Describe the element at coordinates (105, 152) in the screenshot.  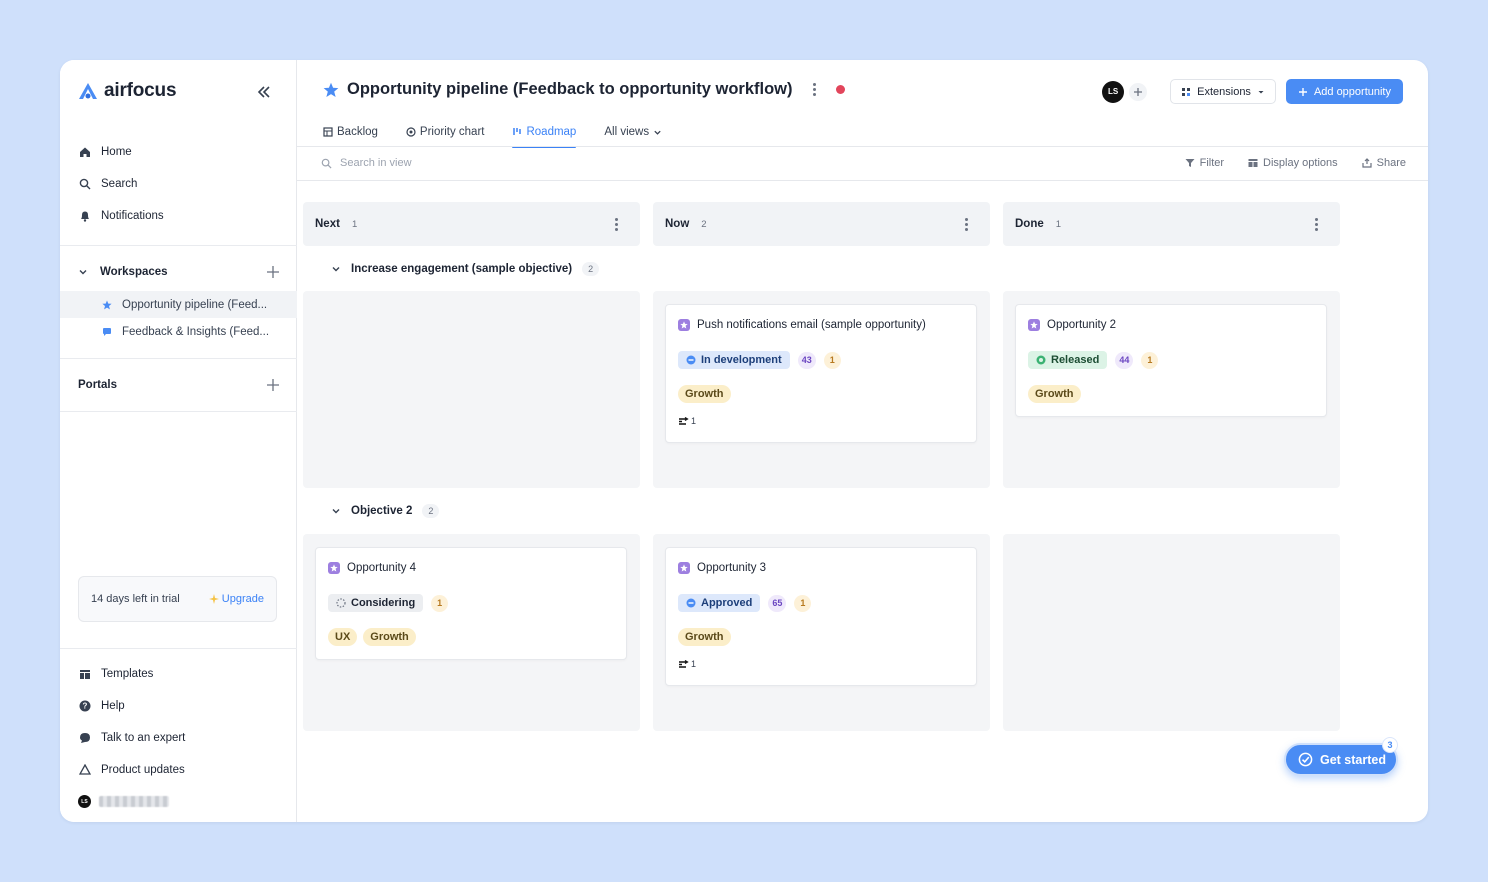
I see `nav-home: Home` at that location.